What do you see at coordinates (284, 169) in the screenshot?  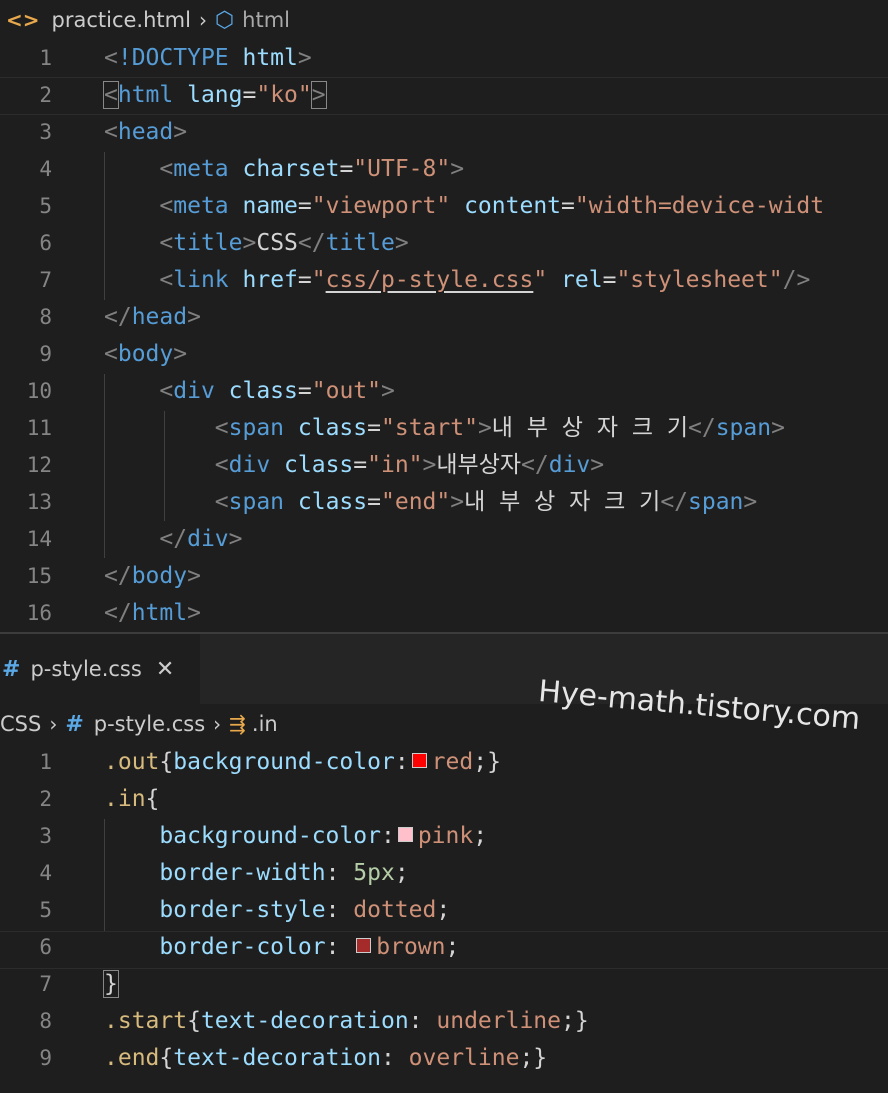 I see `code-text: <meta charset="UTF-8">` at bounding box center [284, 169].